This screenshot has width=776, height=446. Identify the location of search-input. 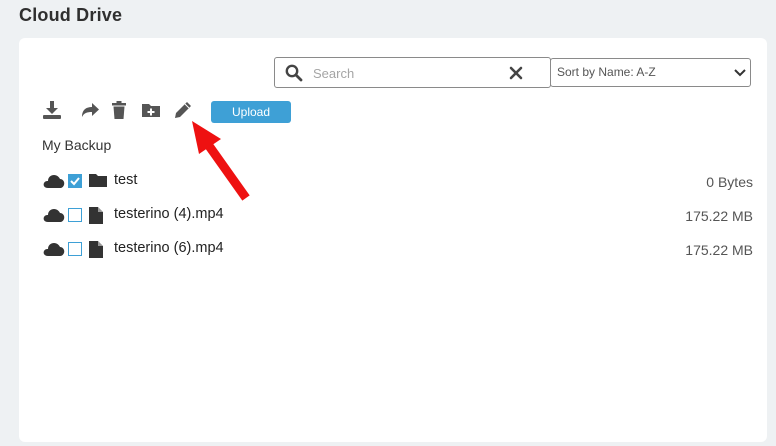
(408, 73).